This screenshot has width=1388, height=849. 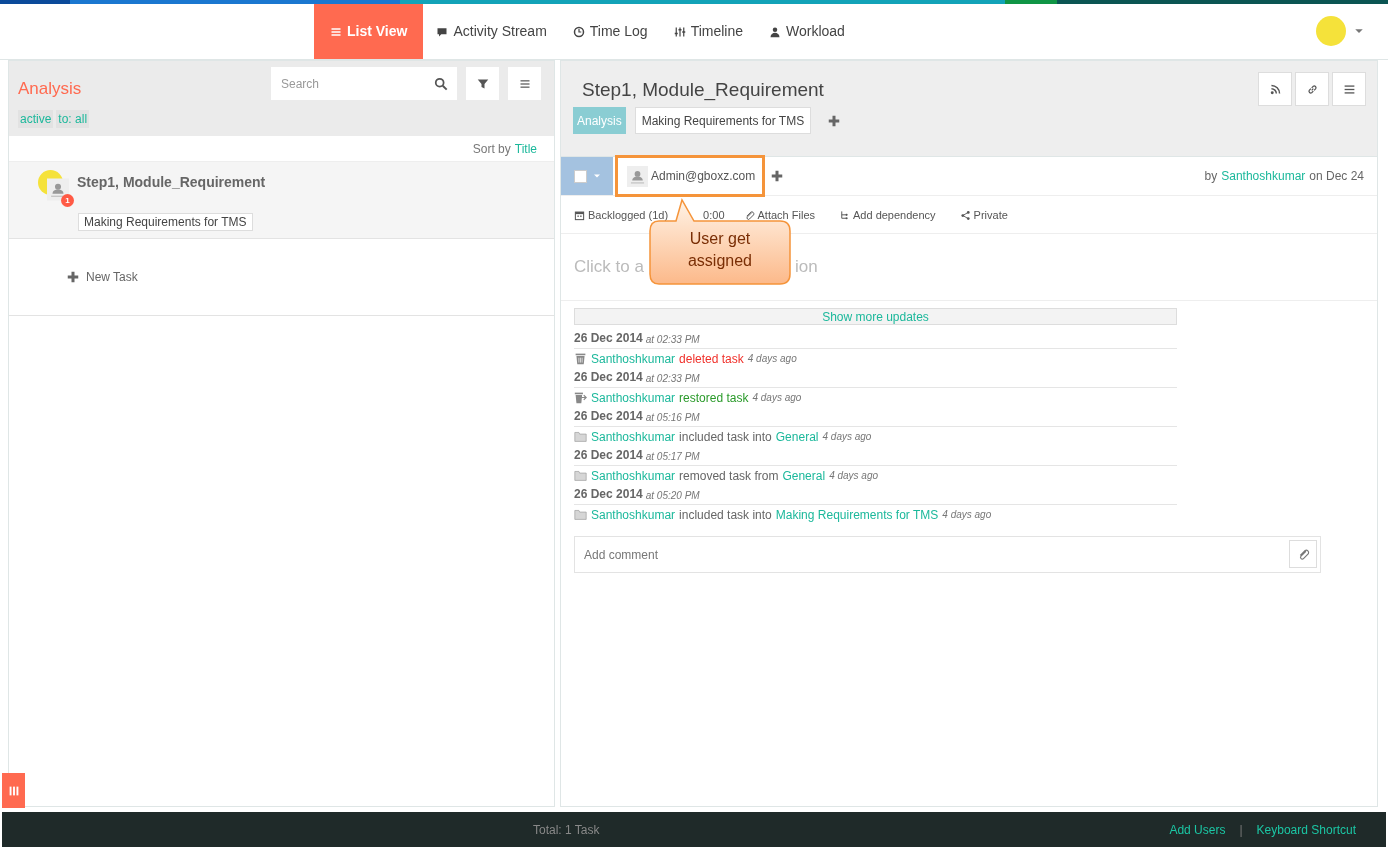 I want to click on link-button, so click(x=1312, y=89).